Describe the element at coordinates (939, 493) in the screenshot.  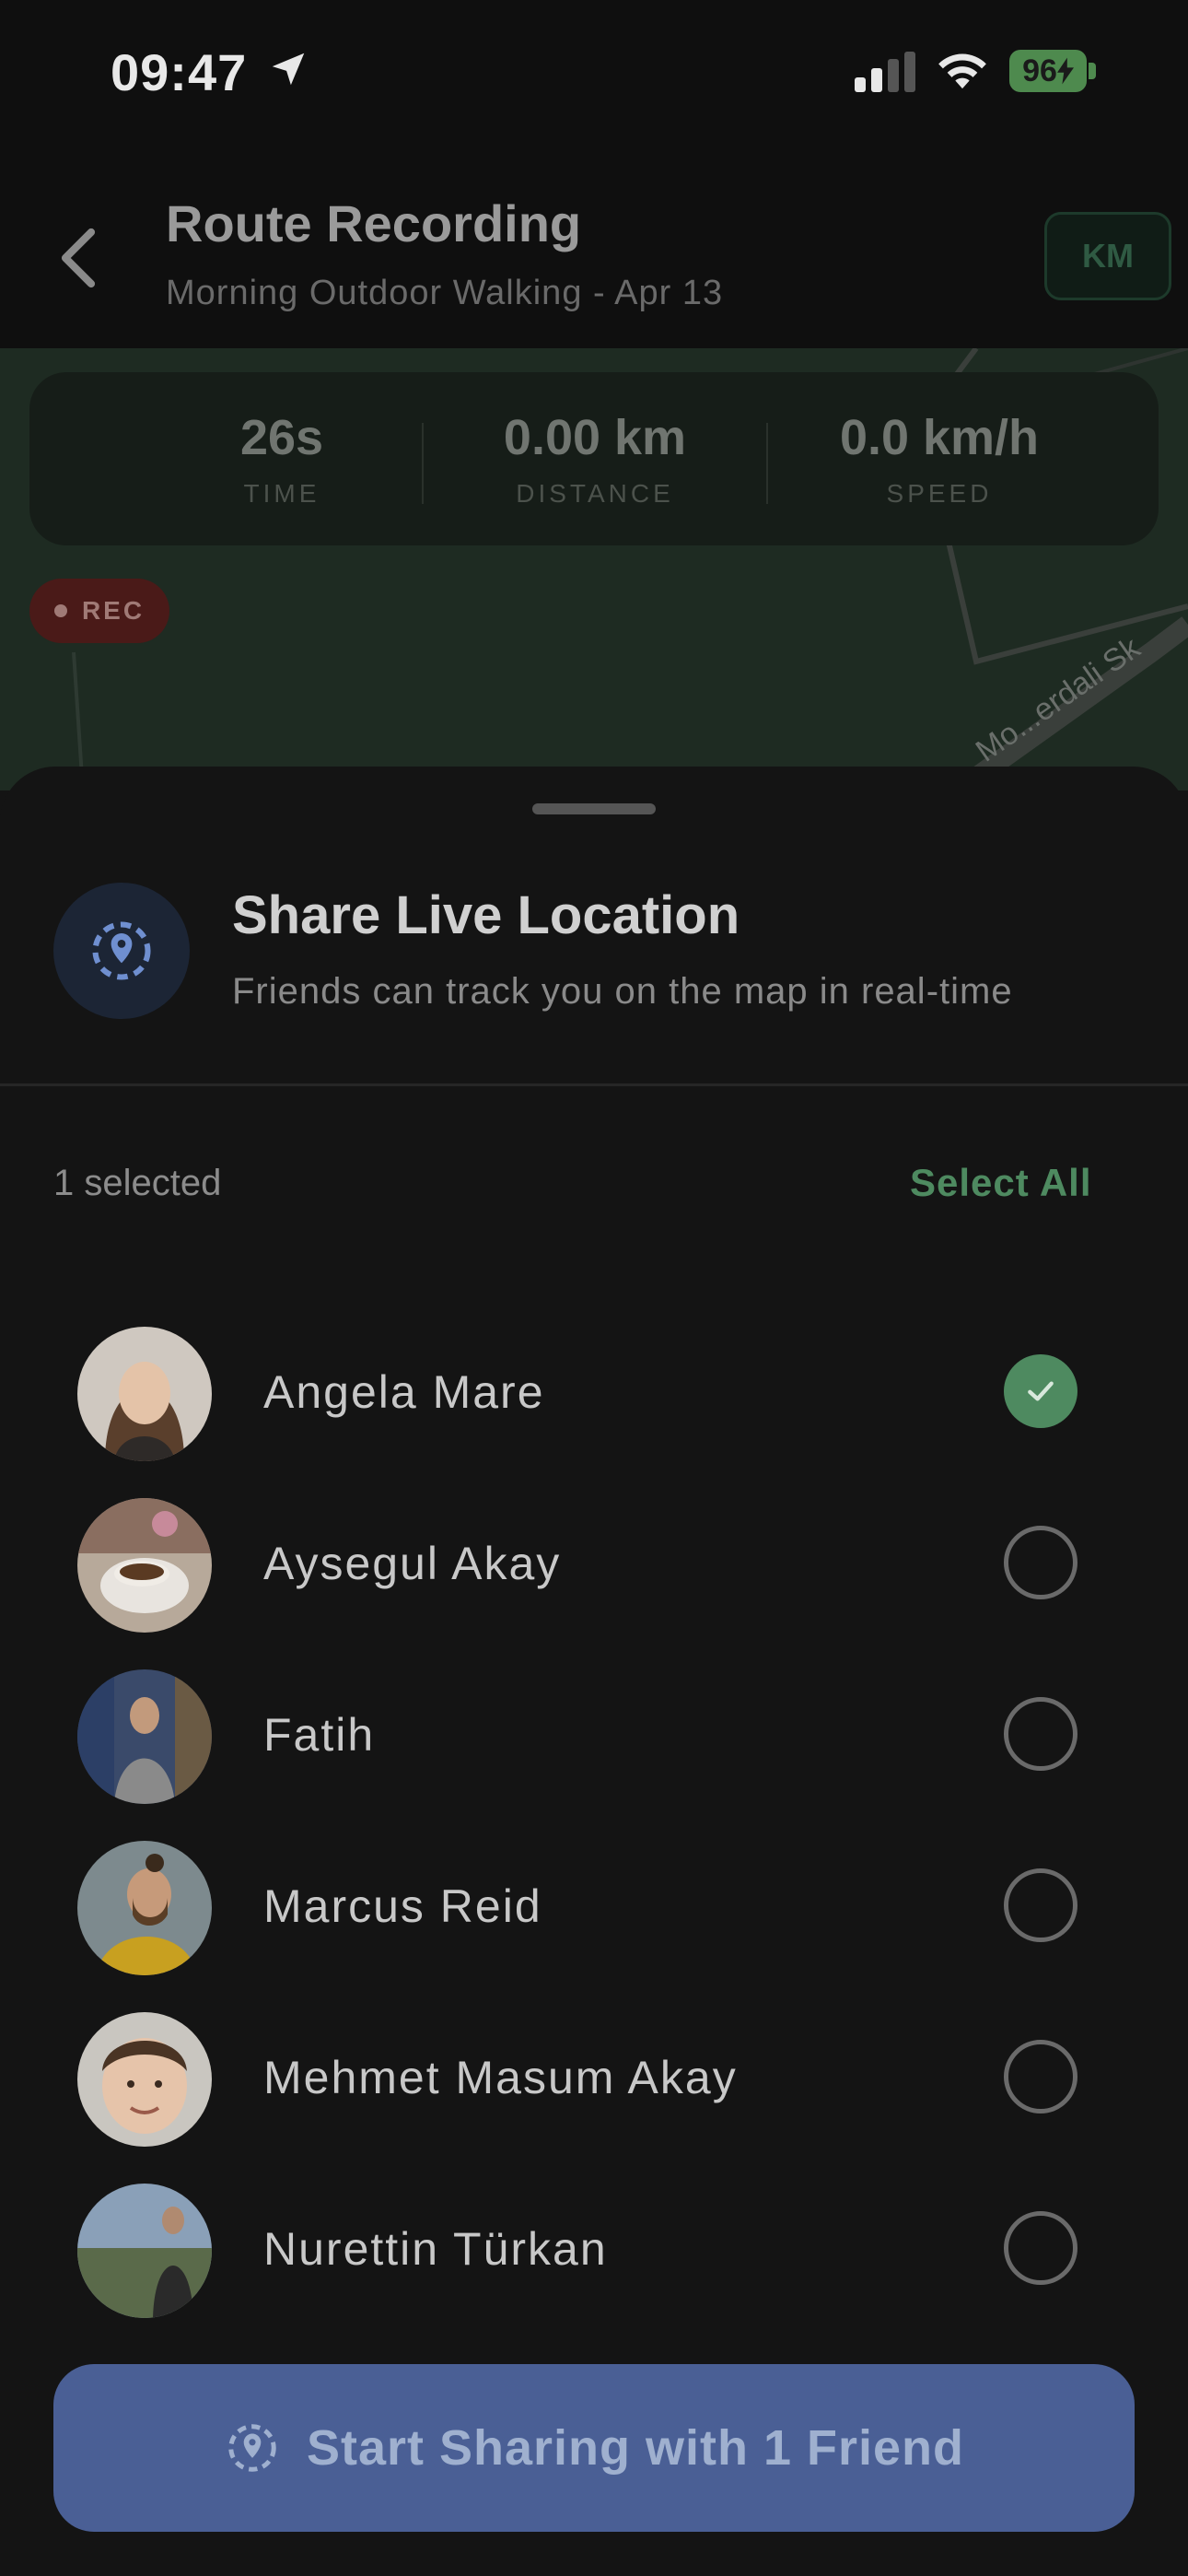
I see `stat-speed-label: SPEED` at that location.